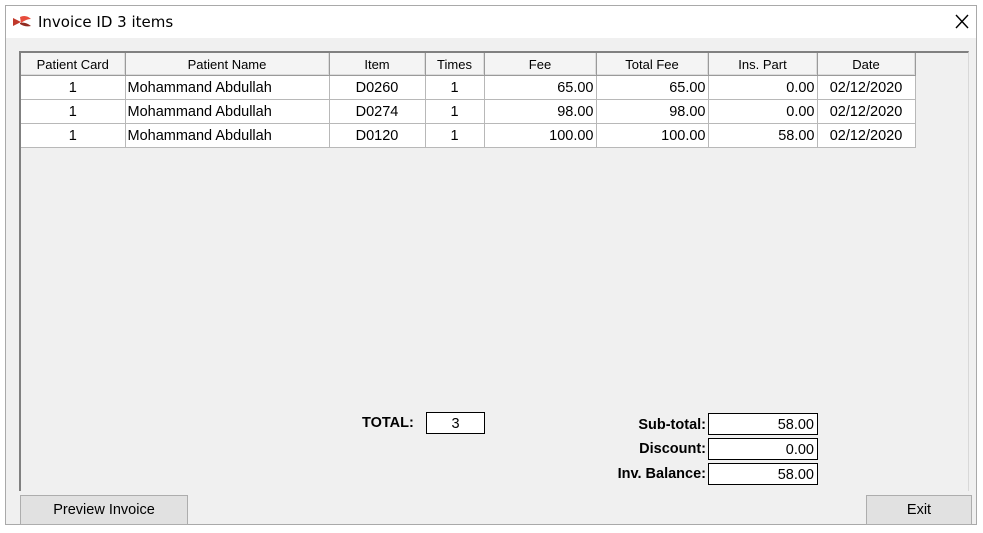 The image size is (983, 533). What do you see at coordinates (540, 64) in the screenshot?
I see `column-header: Fee` at bounding box center [540, 64].